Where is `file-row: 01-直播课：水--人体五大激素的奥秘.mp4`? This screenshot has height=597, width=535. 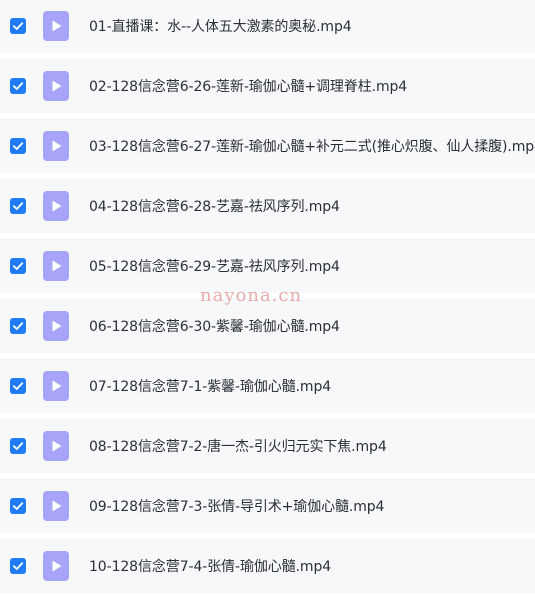
file-row: 01-直播课：水--人体五大激素的奥秘.mp4 is located at coordinates (267, 26).